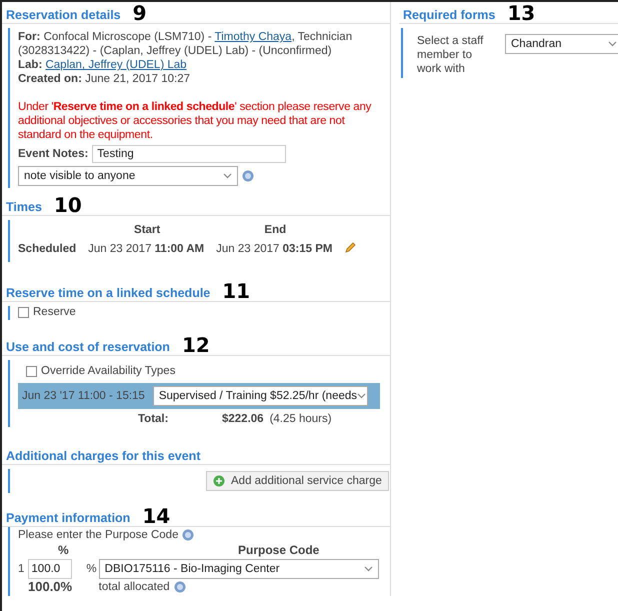 This screenshot has width=618, height=611. What do you see at coordinates (243, 419) in the screenshot?
I see `total-value: $222.06` at bounding box center [243, 419].